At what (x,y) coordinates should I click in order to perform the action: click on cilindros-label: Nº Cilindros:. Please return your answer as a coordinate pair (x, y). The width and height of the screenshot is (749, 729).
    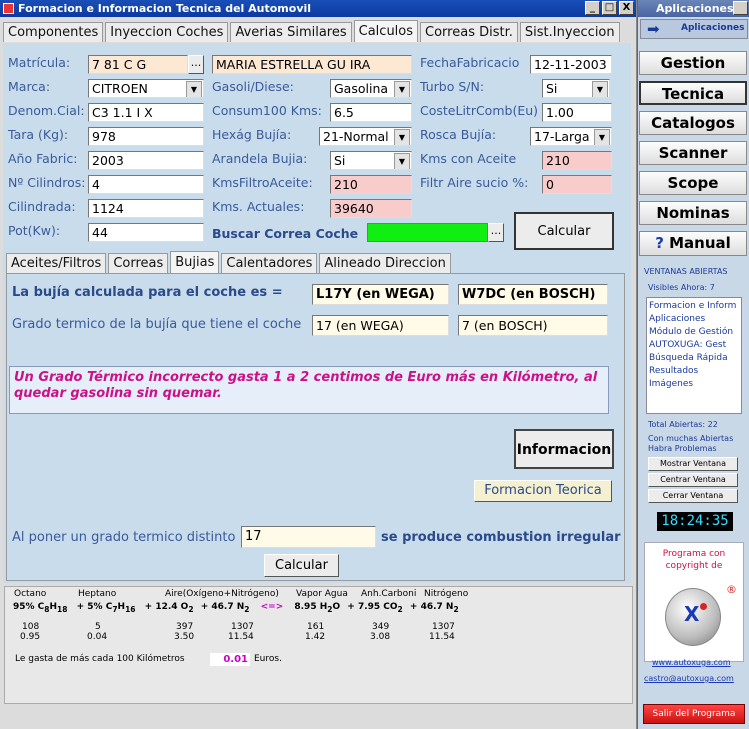
    Looking at the image, I should click on (47, 182).